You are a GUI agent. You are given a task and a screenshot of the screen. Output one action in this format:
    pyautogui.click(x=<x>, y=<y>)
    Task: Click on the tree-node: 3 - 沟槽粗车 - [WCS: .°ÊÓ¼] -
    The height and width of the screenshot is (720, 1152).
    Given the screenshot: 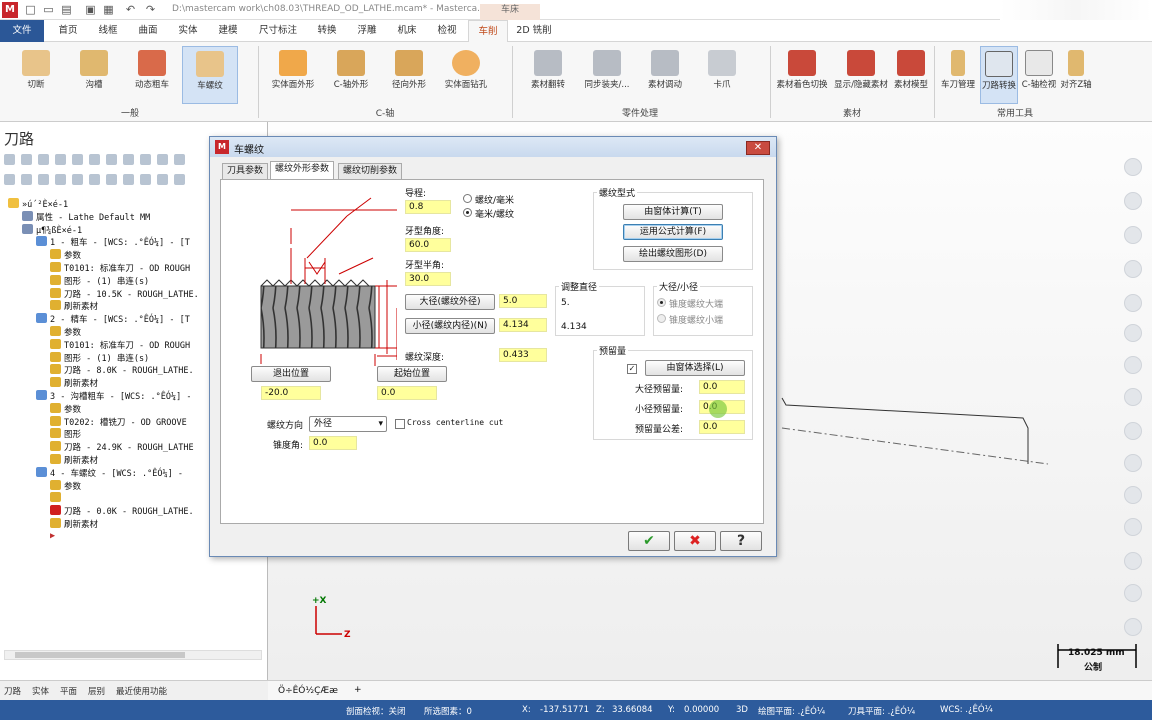 What is the action you would take?
    pyautogui.click(x=113, y=396)
    